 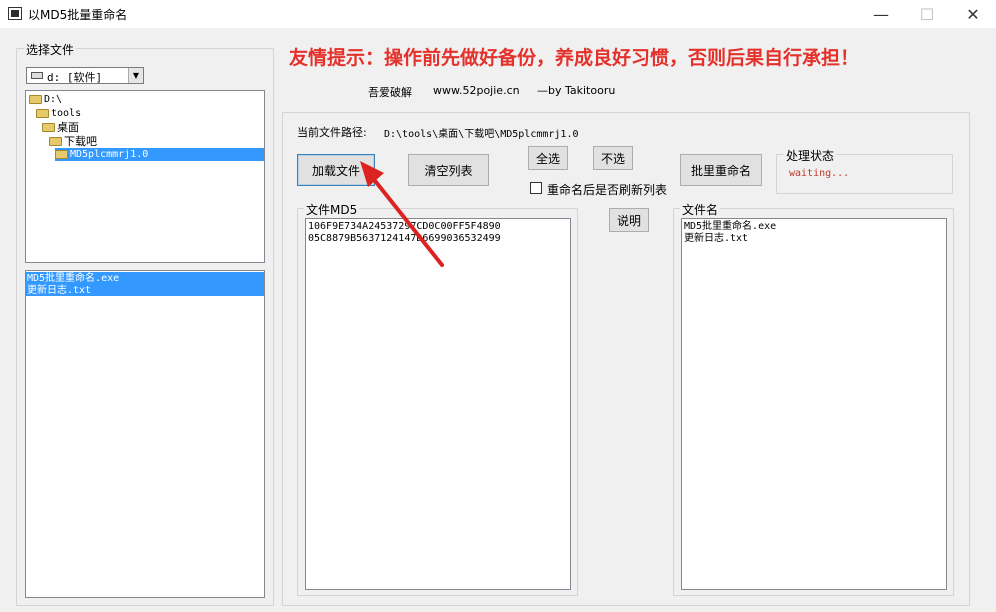 What do you see at coordinates (58, 113) in the screenshot?
I see `tree-item-tools: tools` at bounding box center [58, 113].